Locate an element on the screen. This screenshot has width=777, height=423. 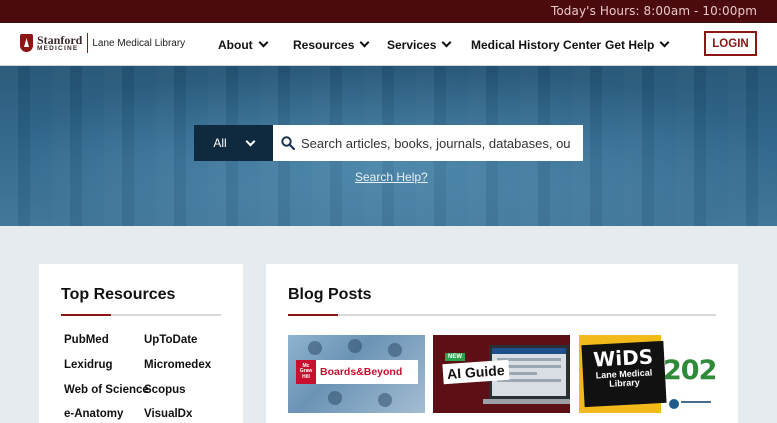
blog-post-wids-2025: WiDS Lane Medical Library 2025 is located at coordinates (647, 374).